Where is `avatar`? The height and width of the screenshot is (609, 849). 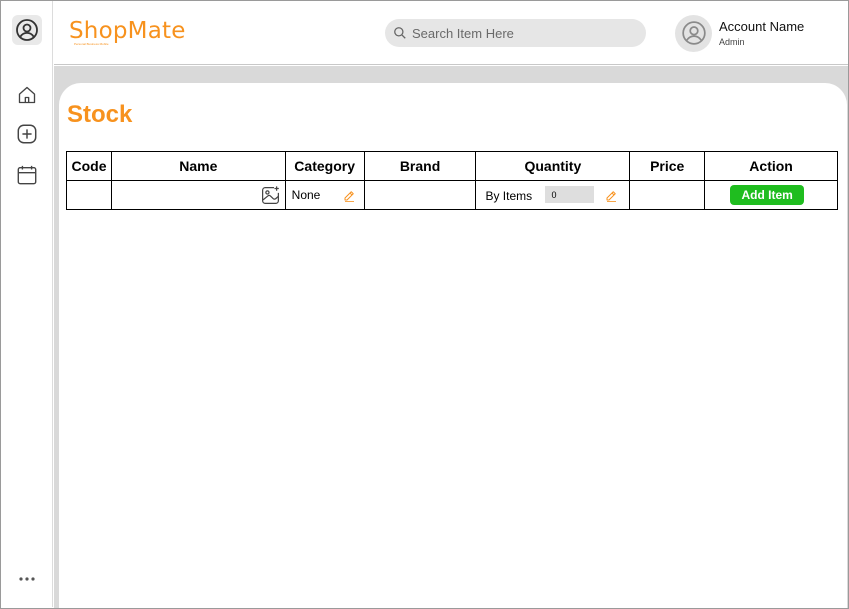 avatar is located at coordinates (693, 33).